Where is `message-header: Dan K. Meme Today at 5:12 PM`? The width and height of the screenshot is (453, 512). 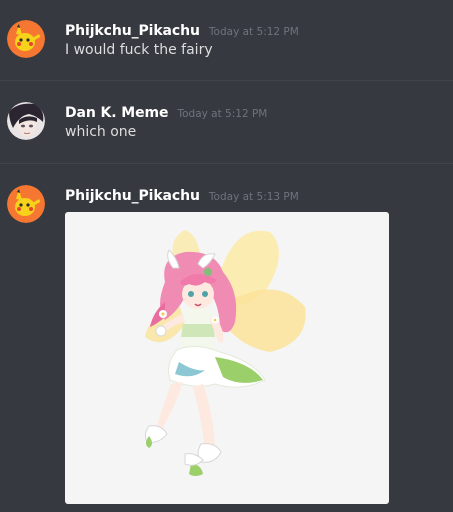
message-header: Dan K. Meme Today at 5:12 PM is located at coordinates (166, 111).